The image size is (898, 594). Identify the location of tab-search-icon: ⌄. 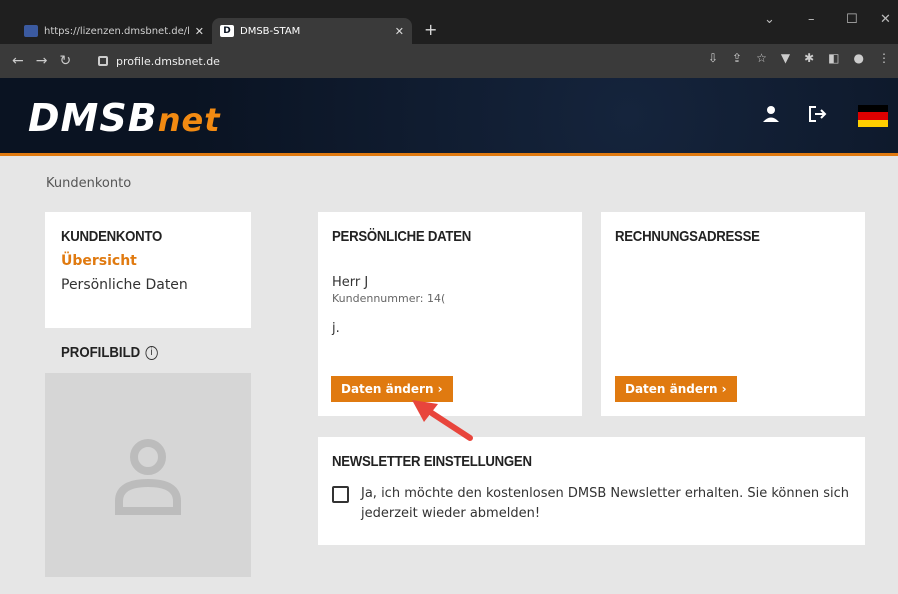
(769, 19).